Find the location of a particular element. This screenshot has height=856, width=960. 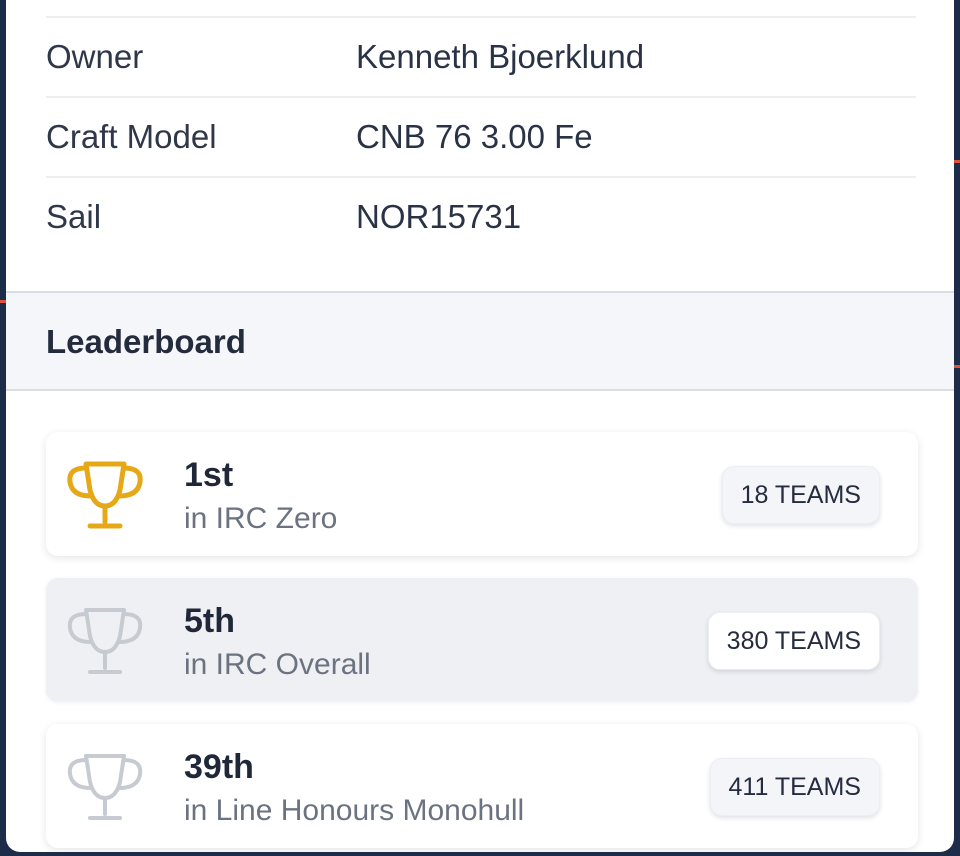

rank: 5th is located at coordinates (209, 621).